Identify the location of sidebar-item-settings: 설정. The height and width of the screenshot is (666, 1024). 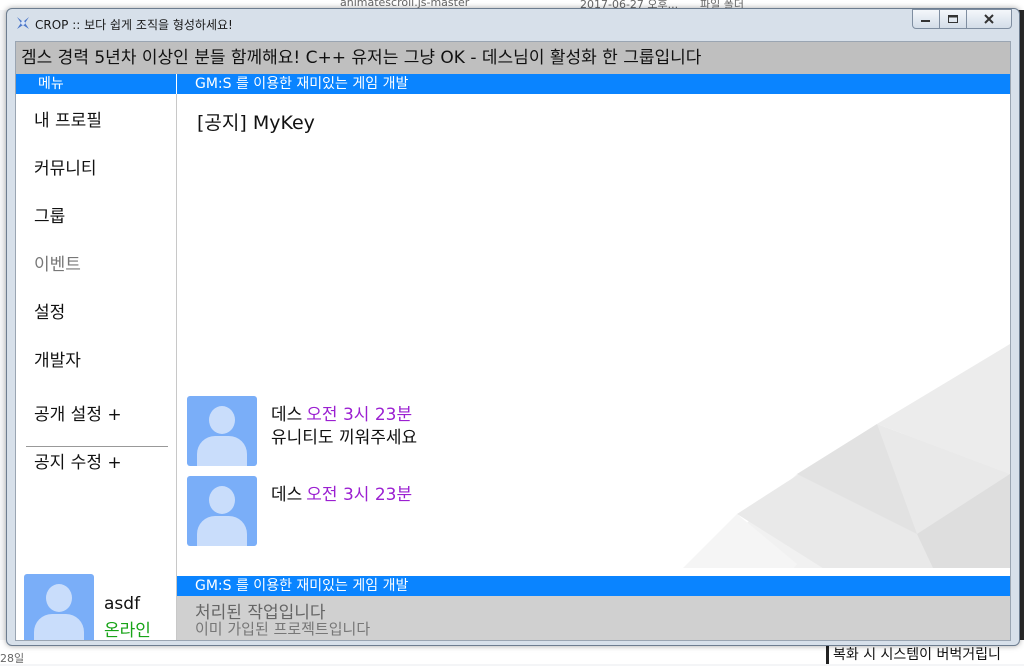
(49, 310).